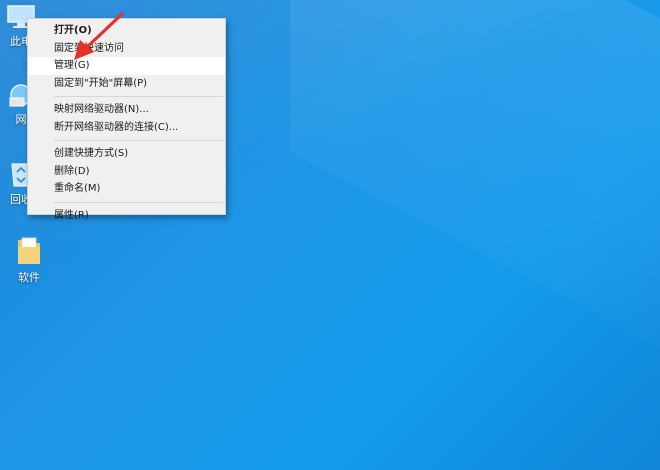  I want to click on menu-item-properties: 属性(R), so click(126, 216).